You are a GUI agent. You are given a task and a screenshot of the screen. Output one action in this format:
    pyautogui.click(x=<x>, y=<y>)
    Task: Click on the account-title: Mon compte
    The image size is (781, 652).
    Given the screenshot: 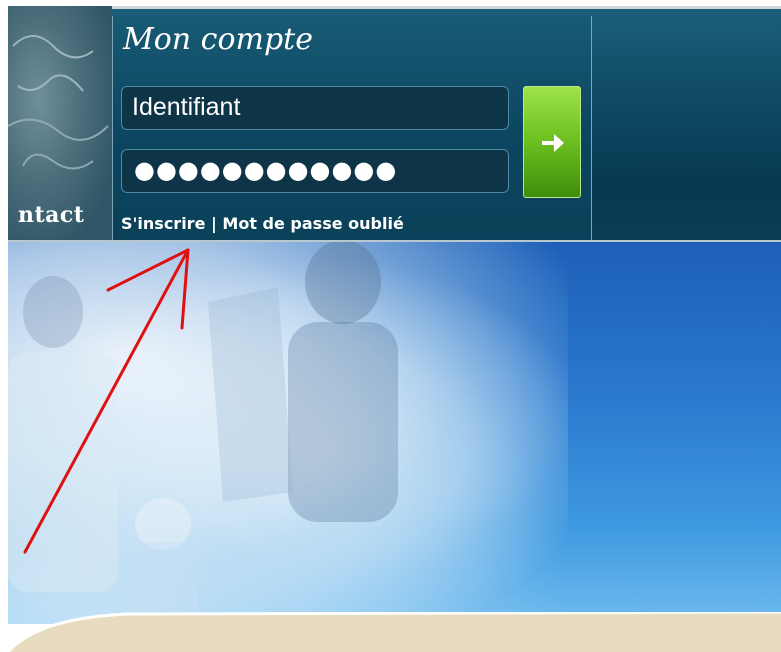 What is the action you would take?
    pyautogui.click(x=218, y=39)
    